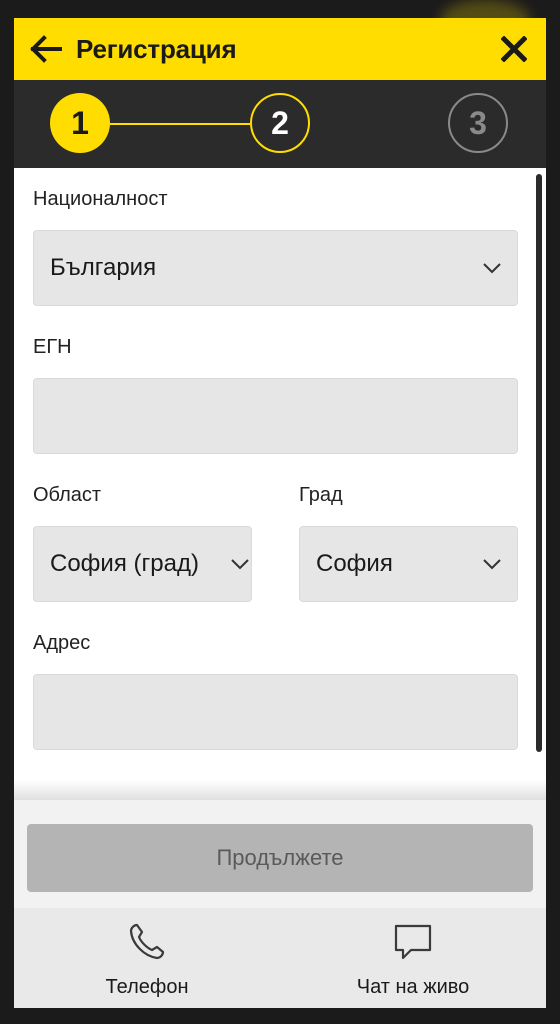 Image resolution: width=560 pixels, height=1024 pixels. I want to click on step-connector, so click(180, 124).